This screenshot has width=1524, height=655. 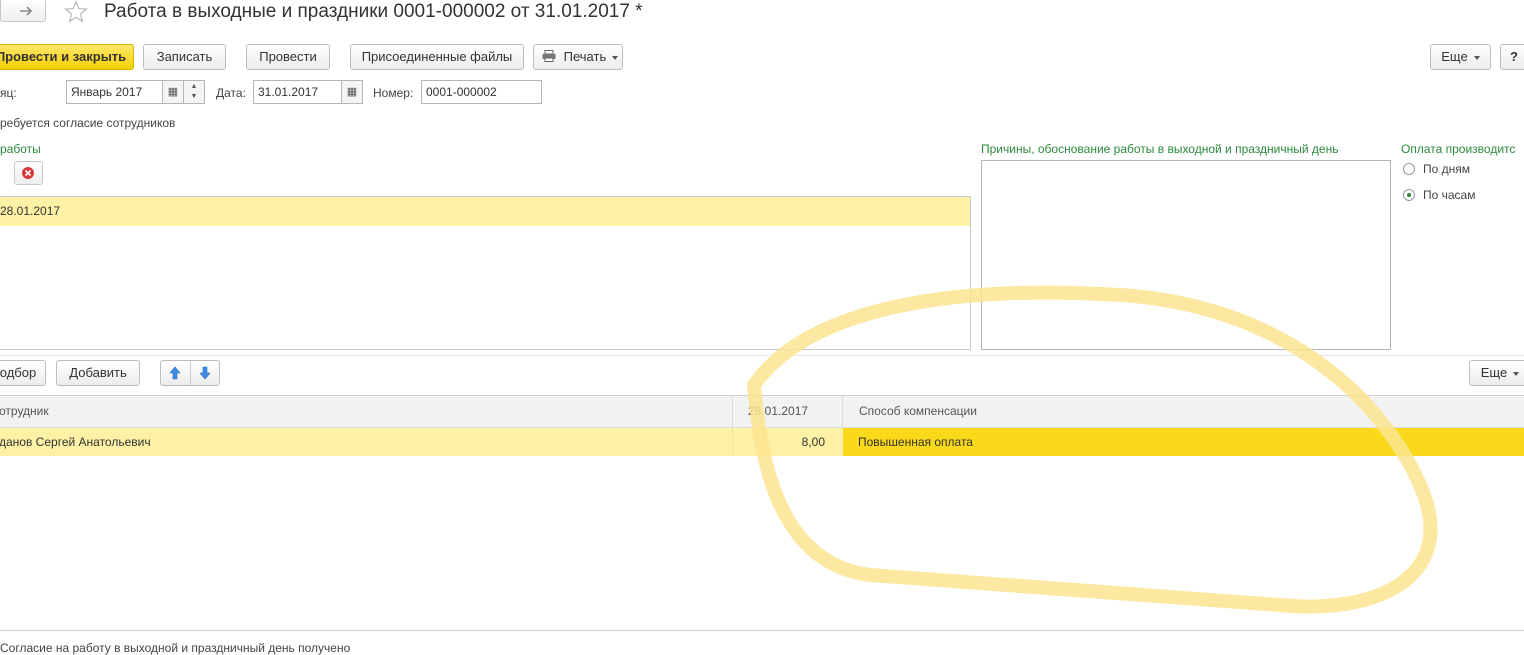 What do you see at coordinates (1512, 57) in the screenshot?
I see `help-button: ?` at bounding box center [1512, 57].